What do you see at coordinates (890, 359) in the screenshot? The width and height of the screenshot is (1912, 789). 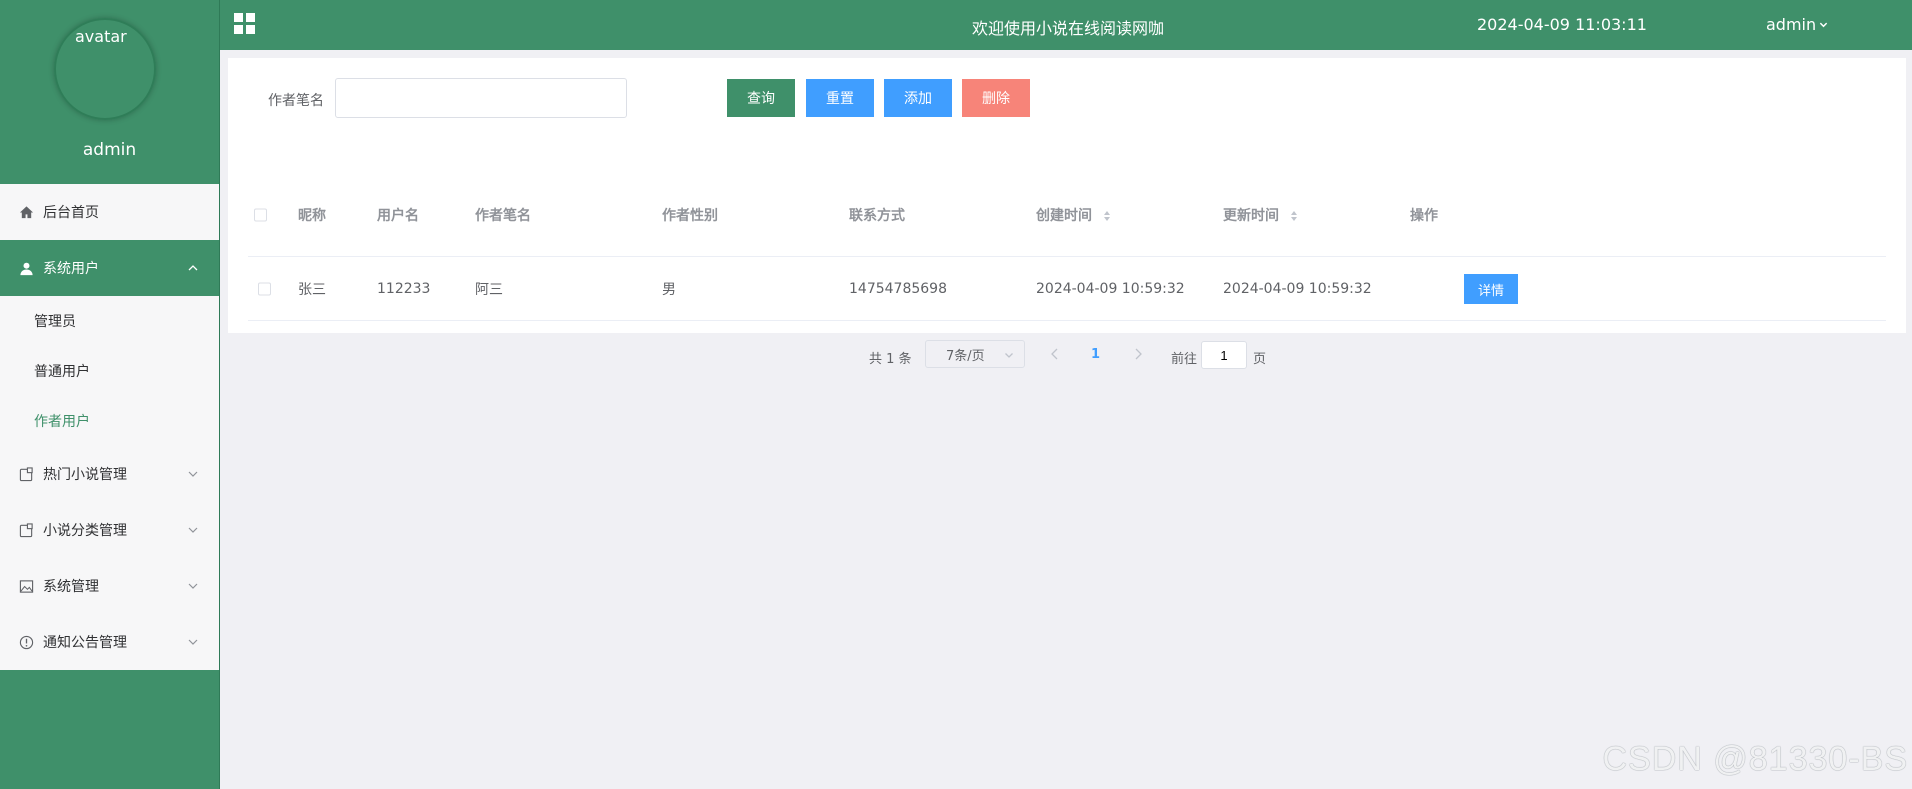 I see `pagination-total: 共 1 条` at bounding box center [890, 359].